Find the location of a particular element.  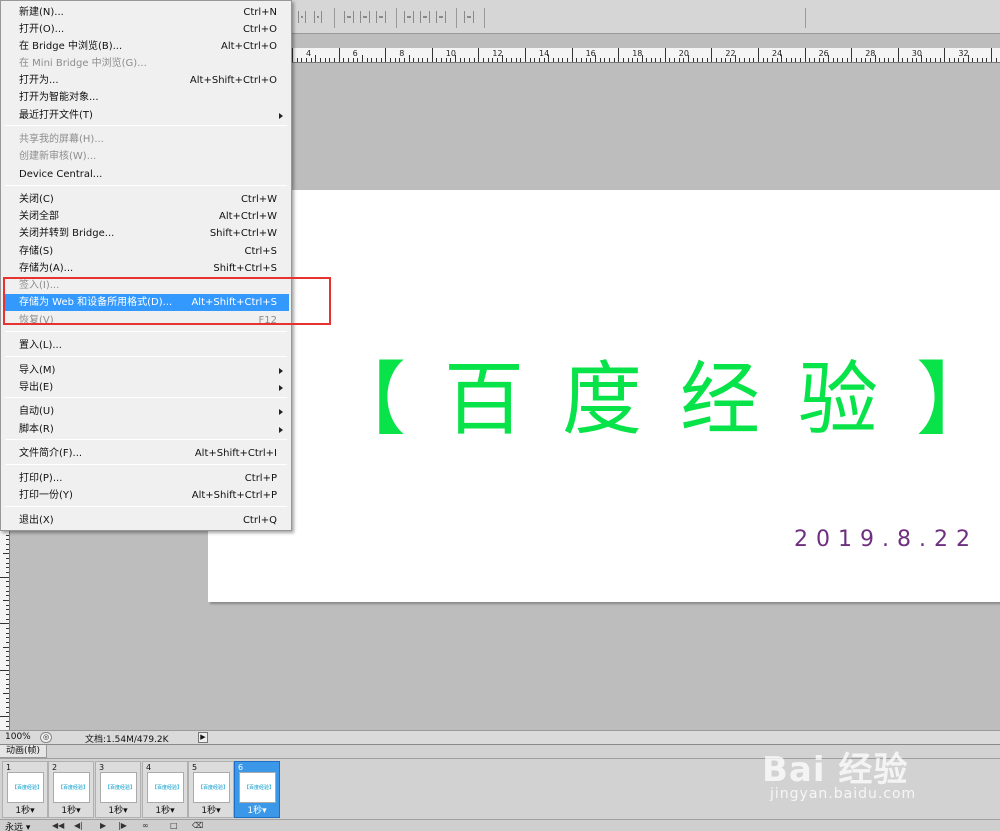

menu-item-label: 自动(U) is located at coordinates (37, 411).